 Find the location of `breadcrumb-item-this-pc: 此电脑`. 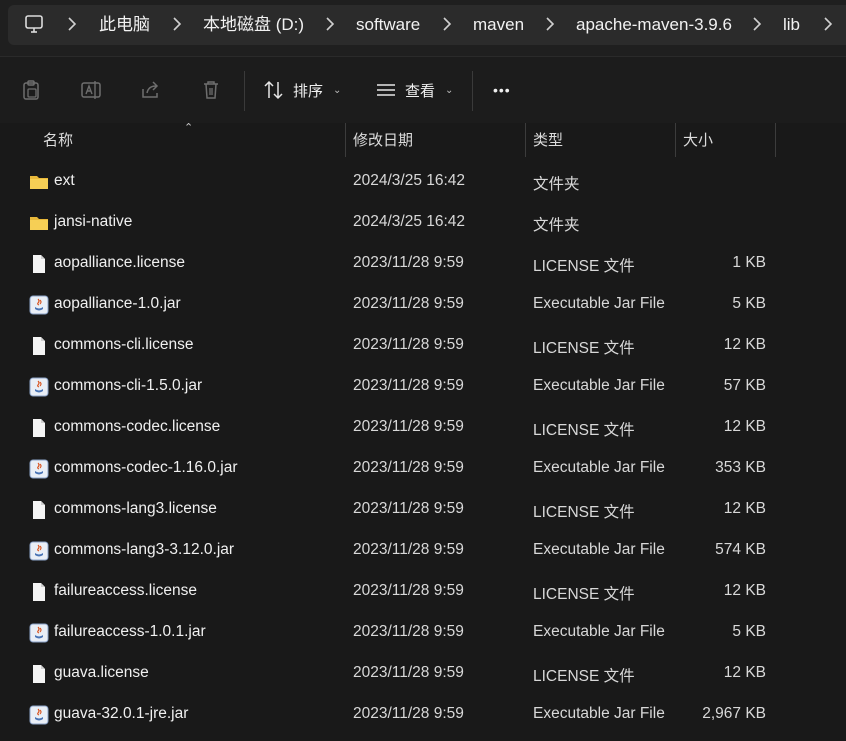

breadcrumb-item-this-pc: 此电脑 is located at coordinates (124, 25).